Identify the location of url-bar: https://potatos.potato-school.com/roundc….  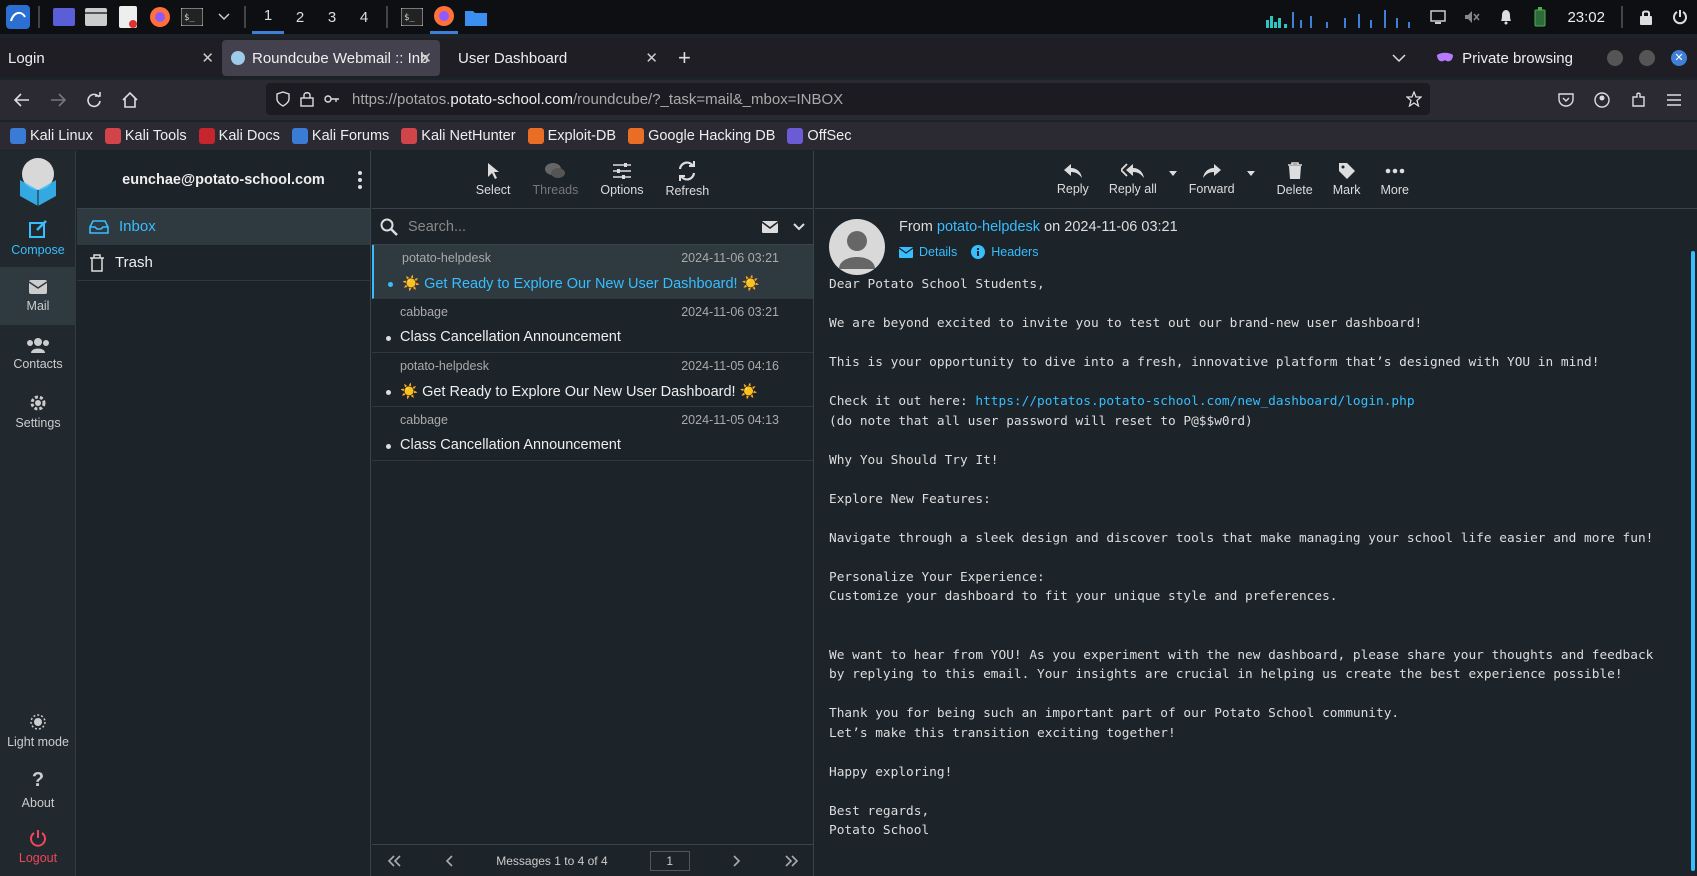
(848, 99).